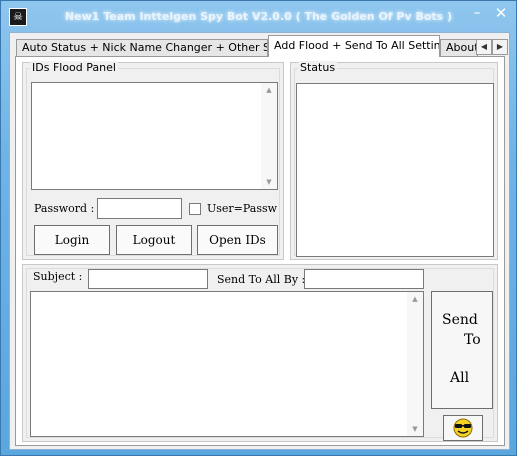 The image size is (517, 456). What do you see at coordinates (460, 320) in the screenshot?
I see `send-to-all-line-1: Send` at bounding box center [460, 320].